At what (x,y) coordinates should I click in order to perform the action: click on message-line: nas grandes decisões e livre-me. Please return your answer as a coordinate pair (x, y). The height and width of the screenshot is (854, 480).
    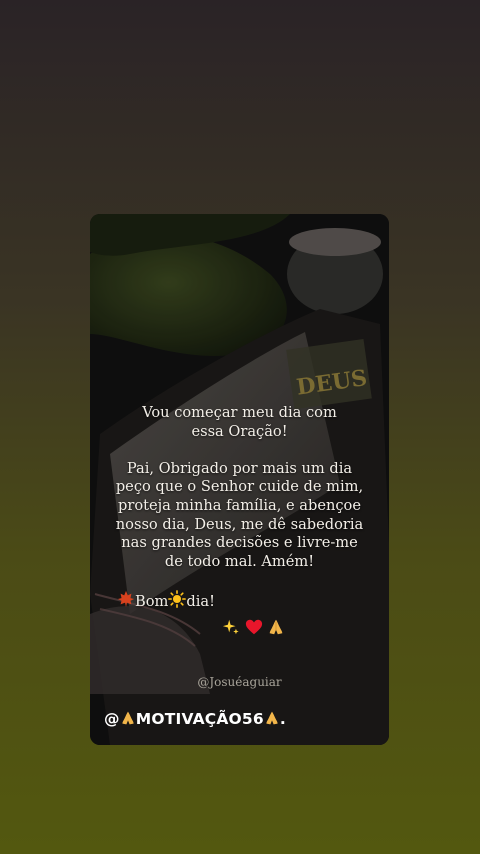
    Looking at the image, I should click on (239, 543).